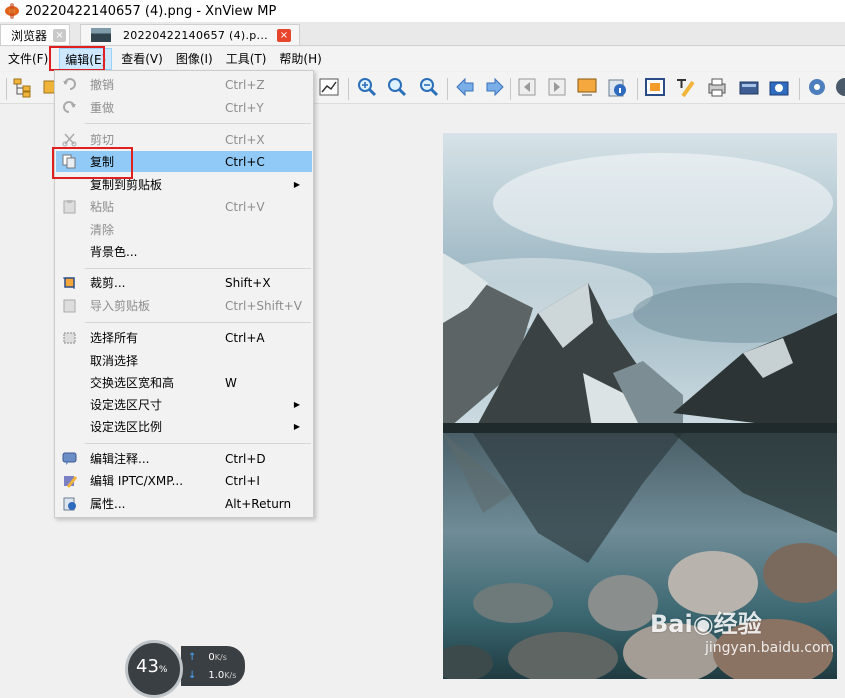  Describe the element at coordinates (101, 35) in the screenshot. I see `image-thumbnail-icon` at that location.